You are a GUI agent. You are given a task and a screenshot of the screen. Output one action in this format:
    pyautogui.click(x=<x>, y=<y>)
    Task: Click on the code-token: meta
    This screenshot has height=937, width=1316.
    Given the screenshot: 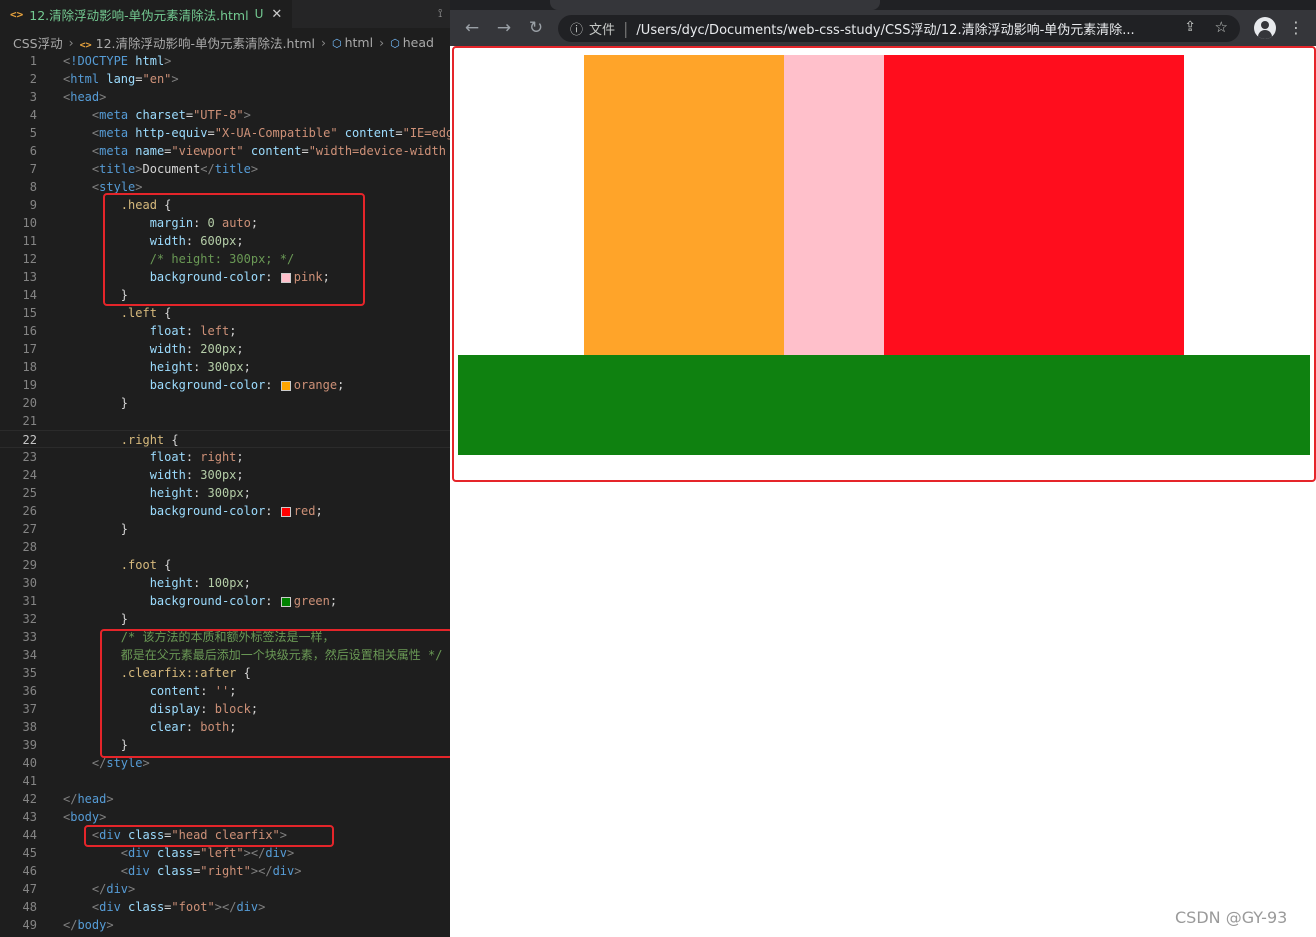 What is the action you would take?
    pyautogui.click(x=117, y=115)
    